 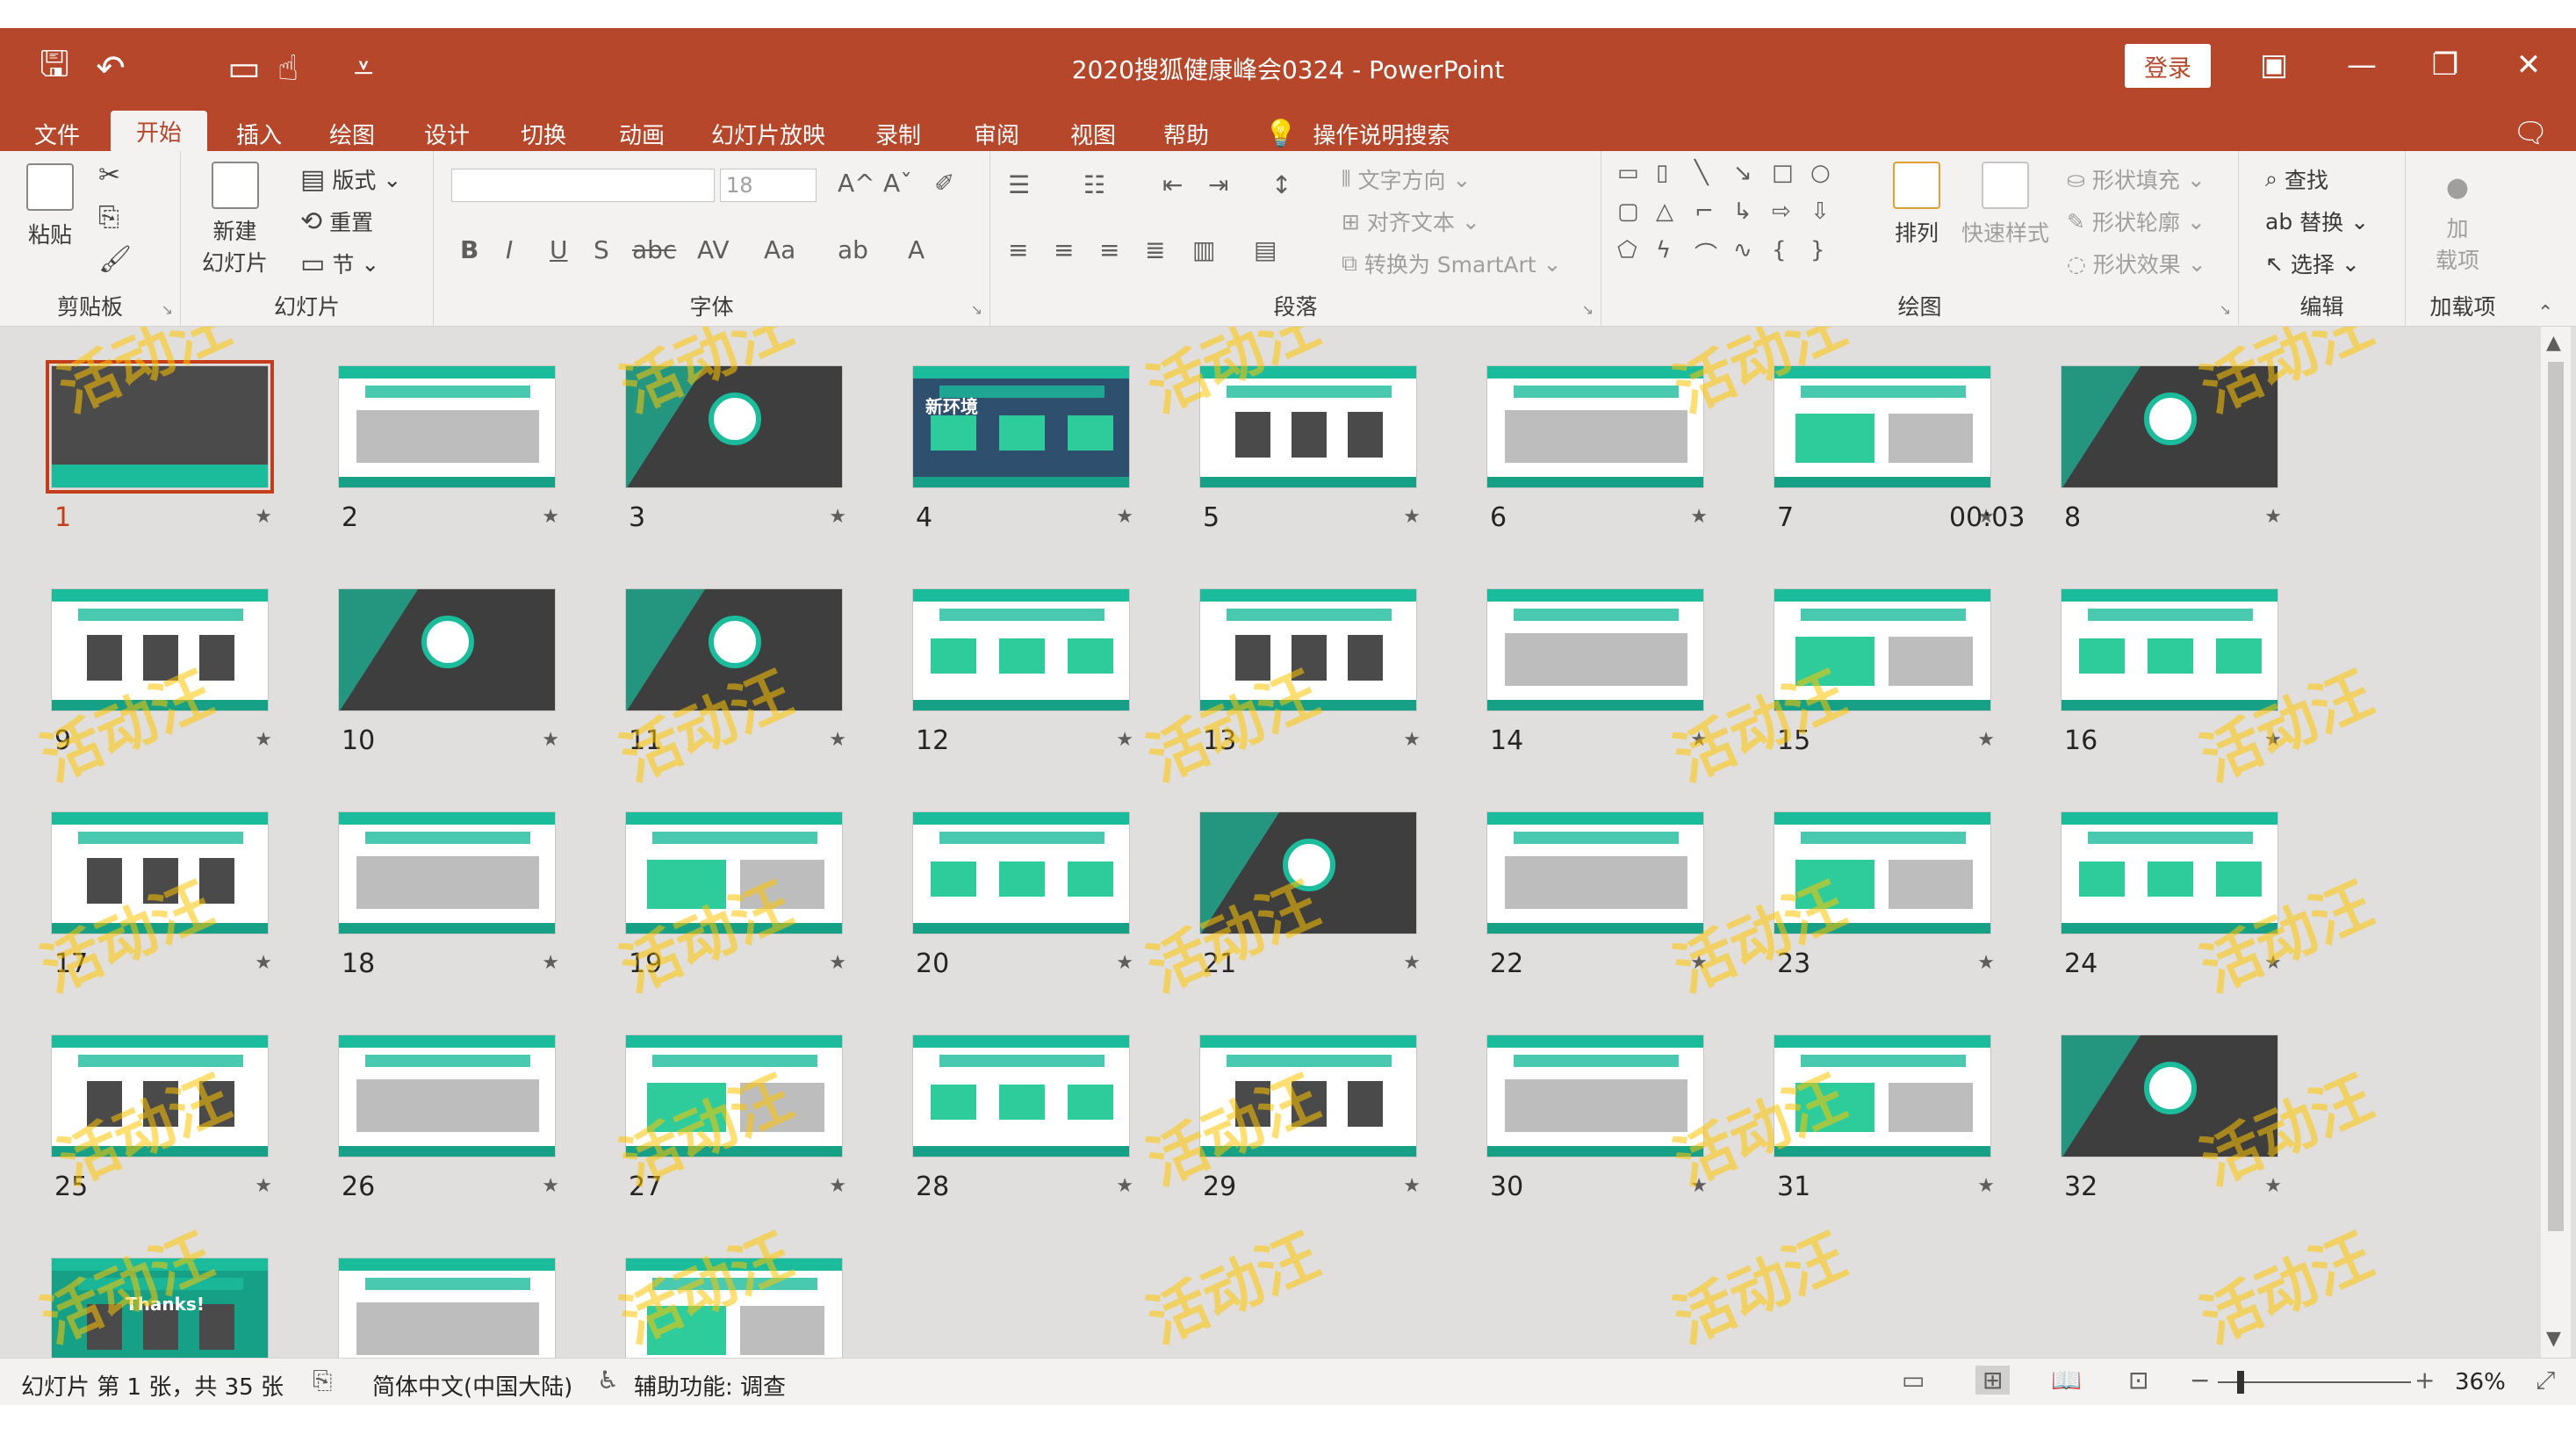 What do you see at coordinates (235, 220) in the screenshot?
I see `new-slide-button: 新建 幻灯片` at bounding box center [235, 220].